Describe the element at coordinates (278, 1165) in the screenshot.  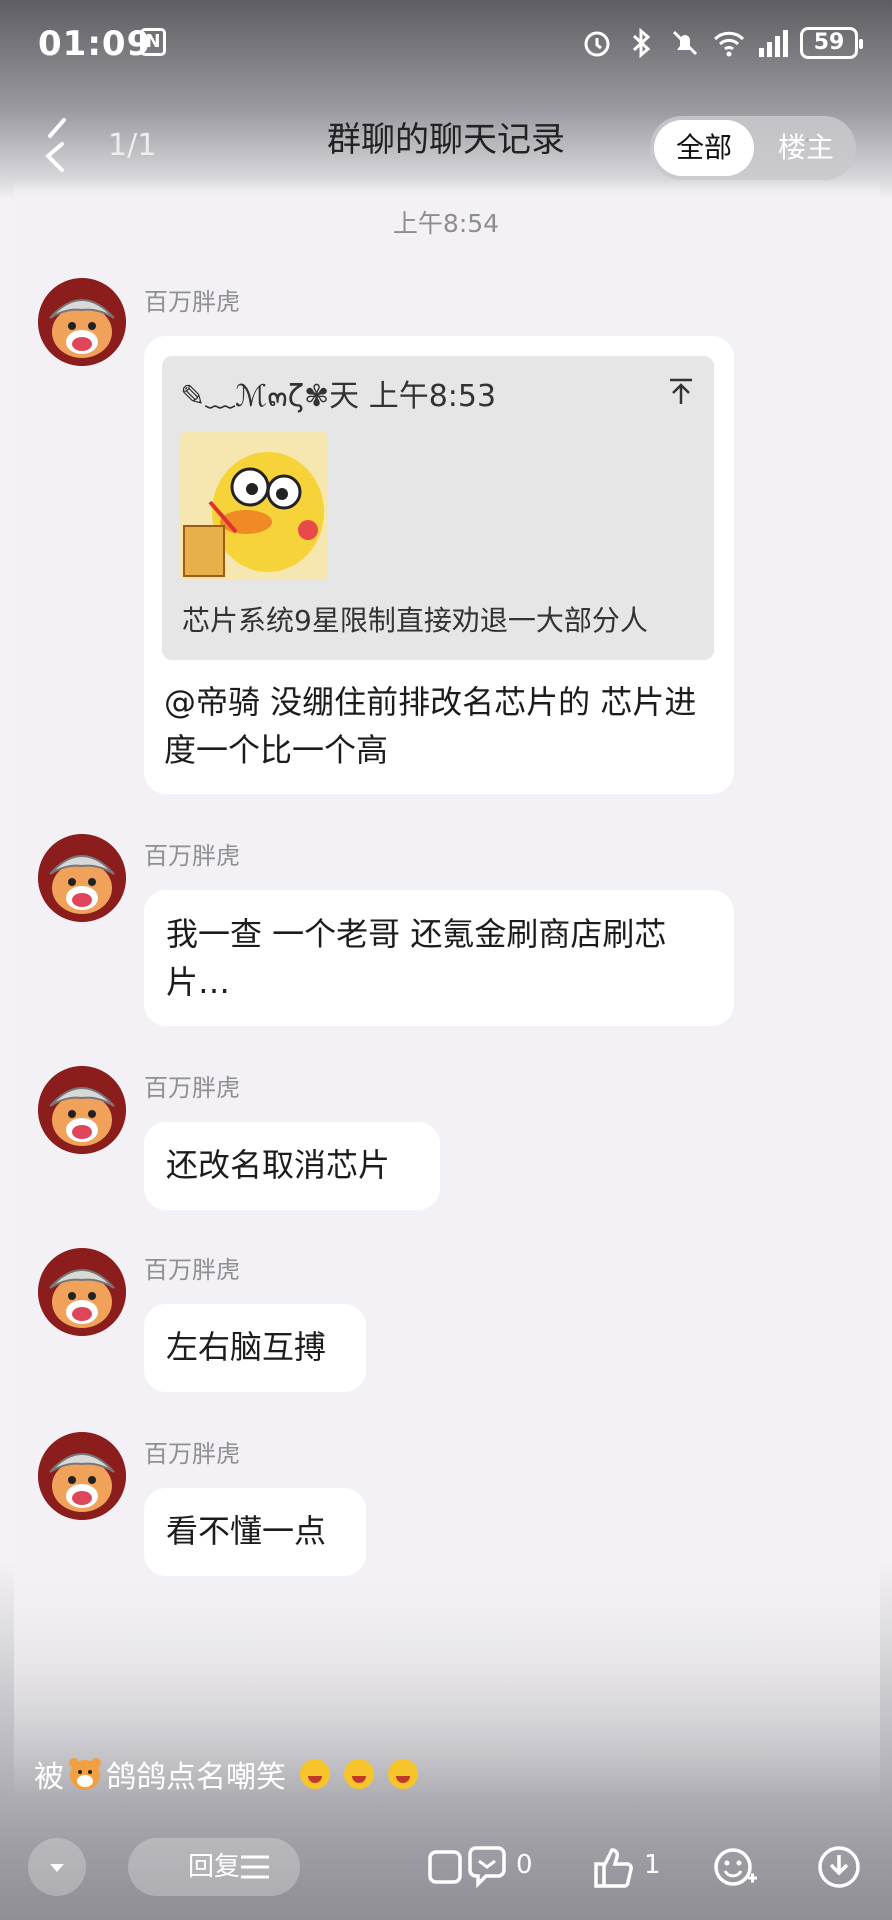
I see `message-text: 还改名取消芯片` at that location.